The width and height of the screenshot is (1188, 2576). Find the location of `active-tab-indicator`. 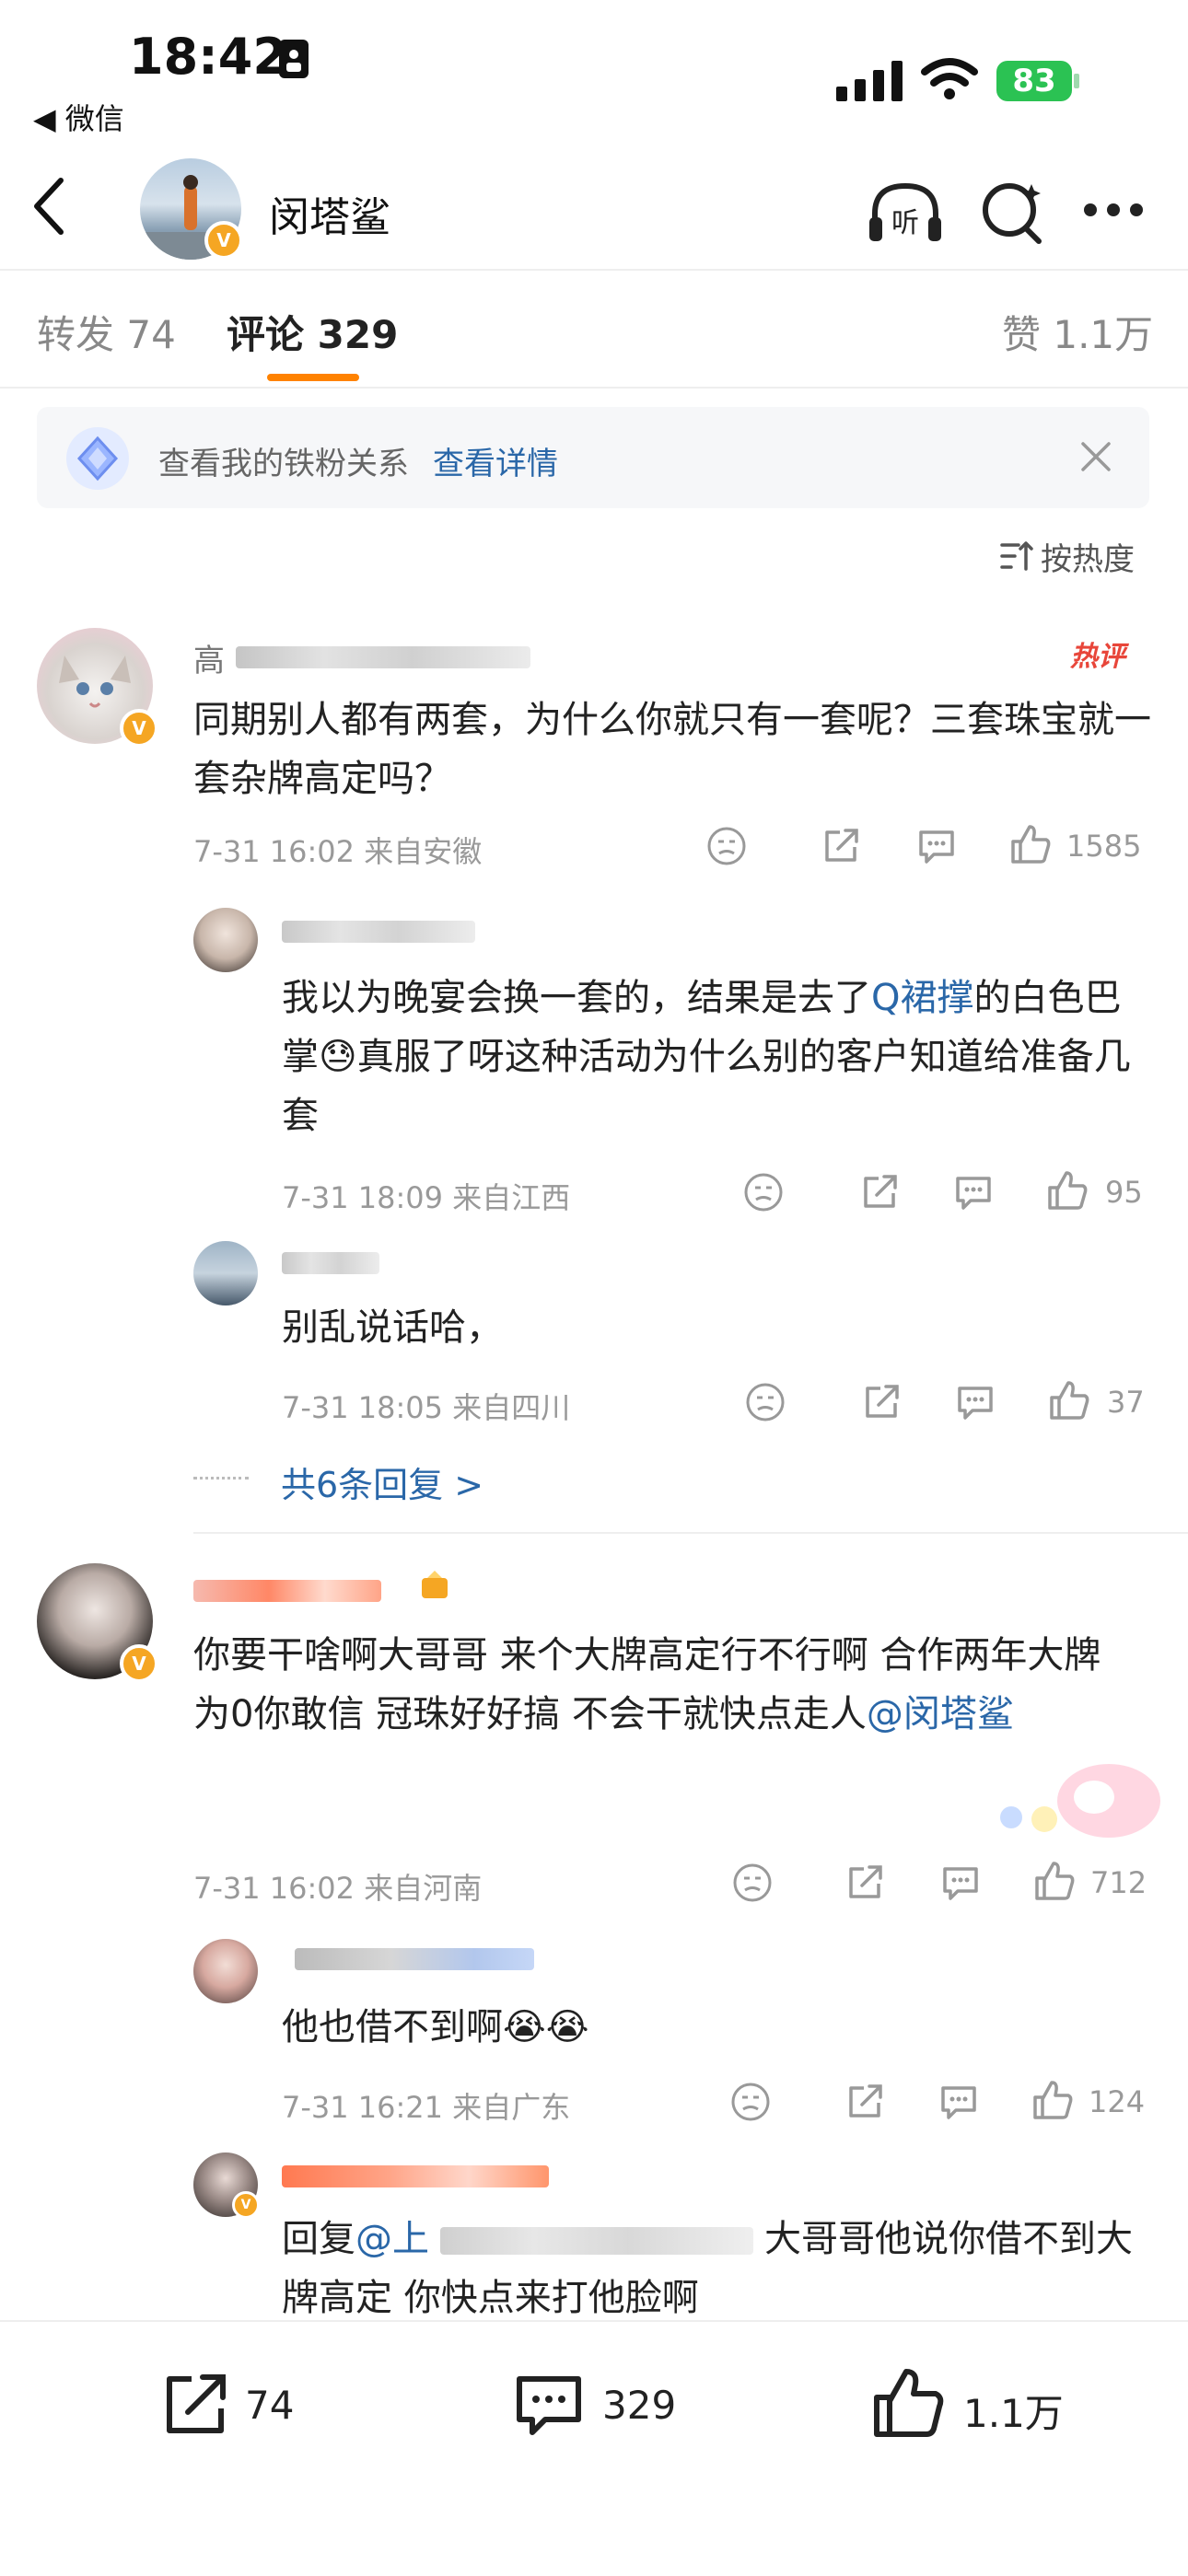

active-tab-indicator is located at coordinates (313, 377).